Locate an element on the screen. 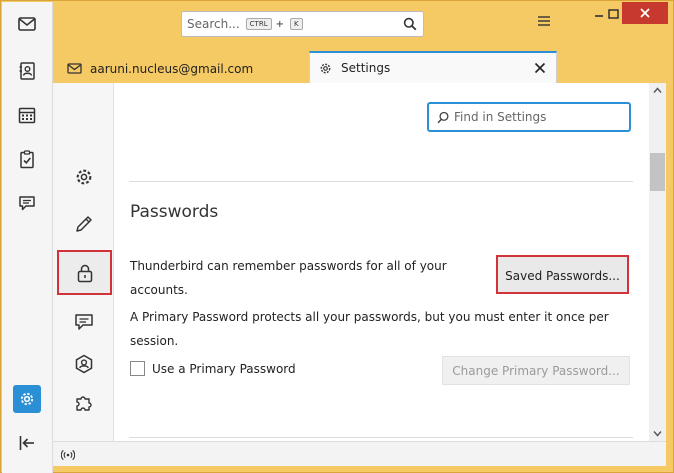 The height and width of the screenshot is (473, 674). category-privacy-security is located at coordinates (84, 272).